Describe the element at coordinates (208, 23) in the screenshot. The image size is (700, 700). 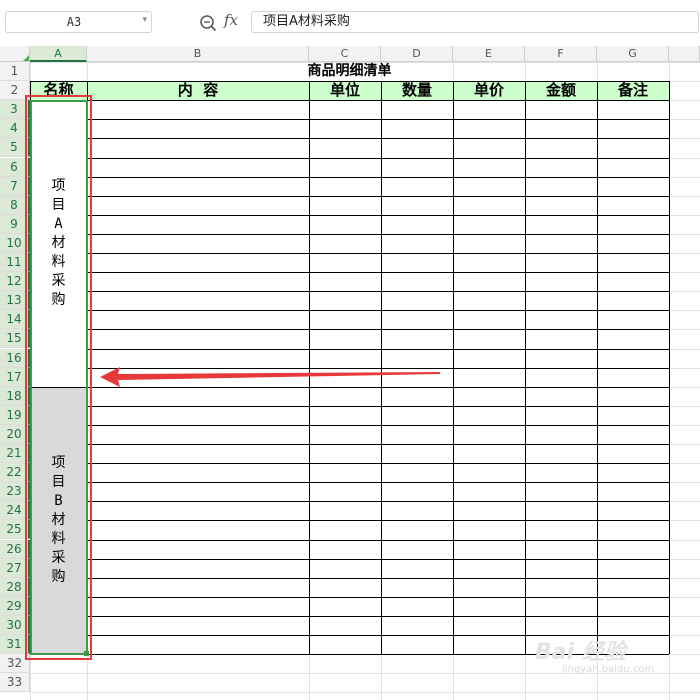
I see `zoom-icon` at that location.